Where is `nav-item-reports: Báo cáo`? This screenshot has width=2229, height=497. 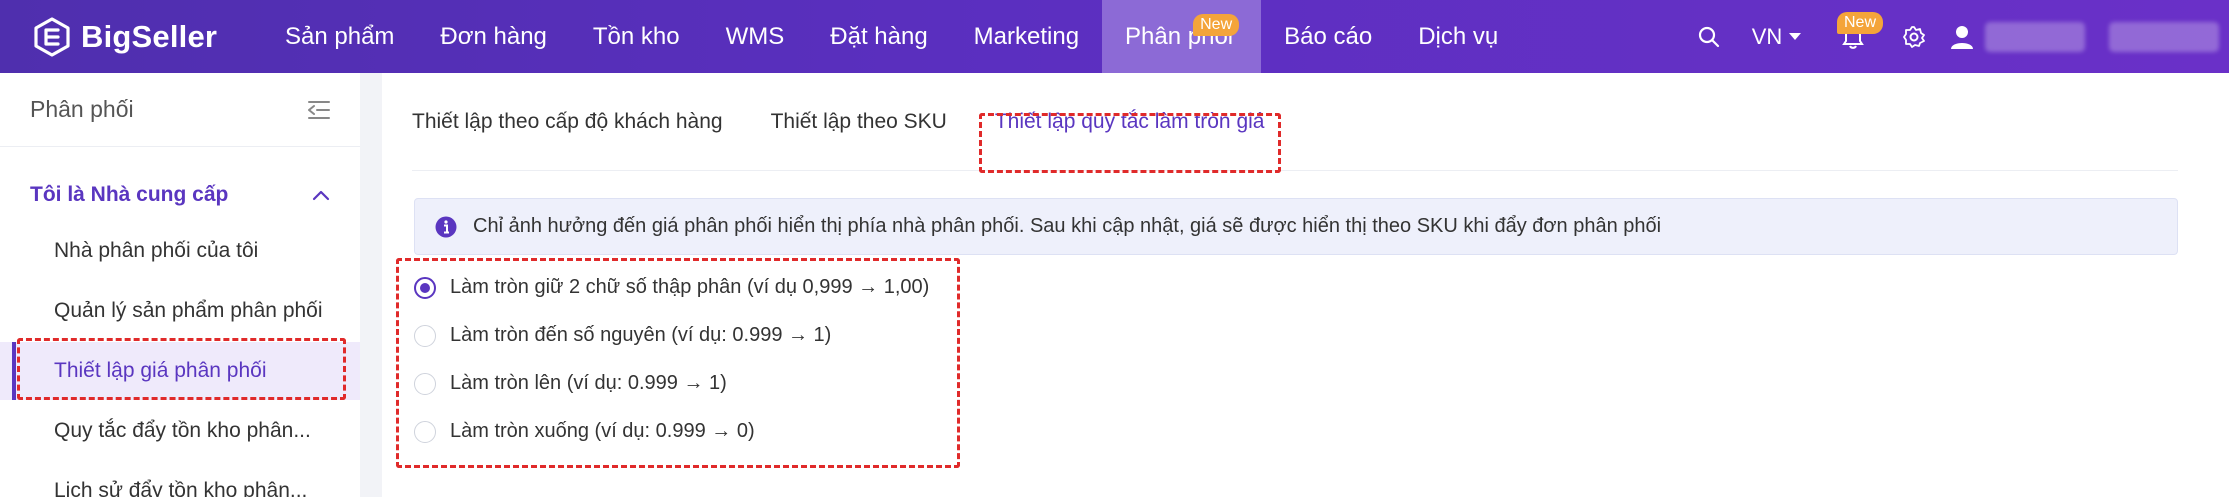 nav-item-reports: Báo cáo is located at coordinates (1328, 36).